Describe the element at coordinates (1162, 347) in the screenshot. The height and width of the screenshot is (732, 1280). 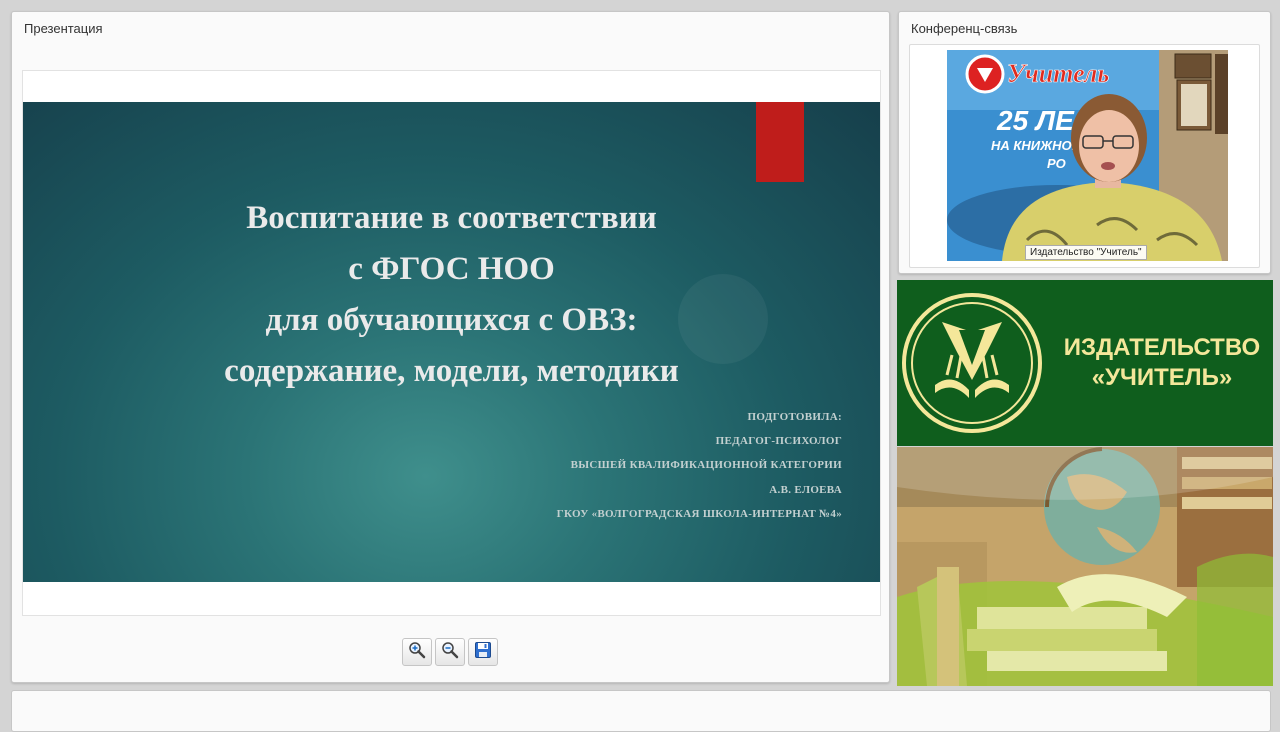
I see `publisher-name-line-1: ИЗДАТЕЛЬСТВО` at that location.